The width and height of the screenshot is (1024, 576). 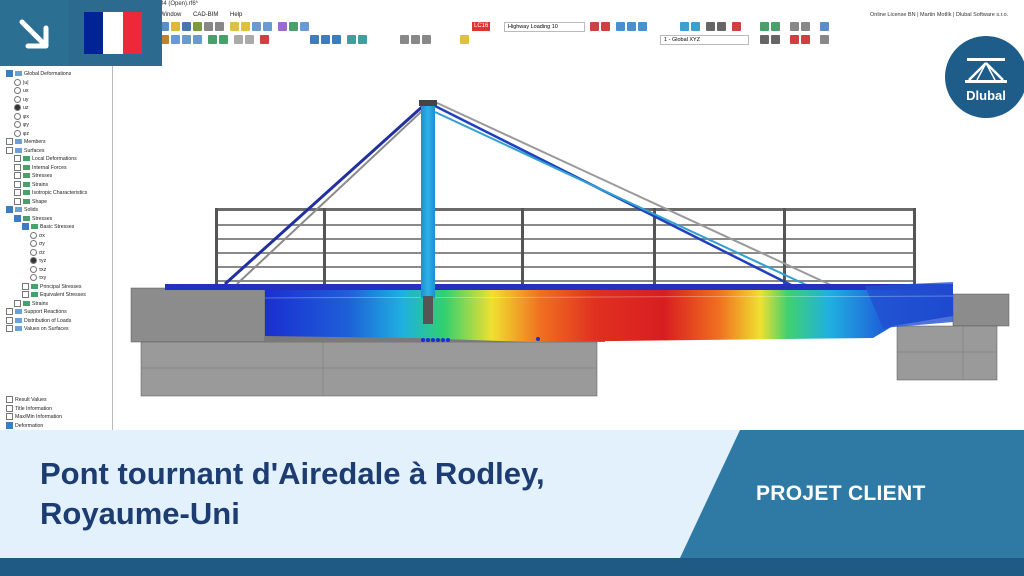 I want to click on undo-icon, so click(x=208, y=26).